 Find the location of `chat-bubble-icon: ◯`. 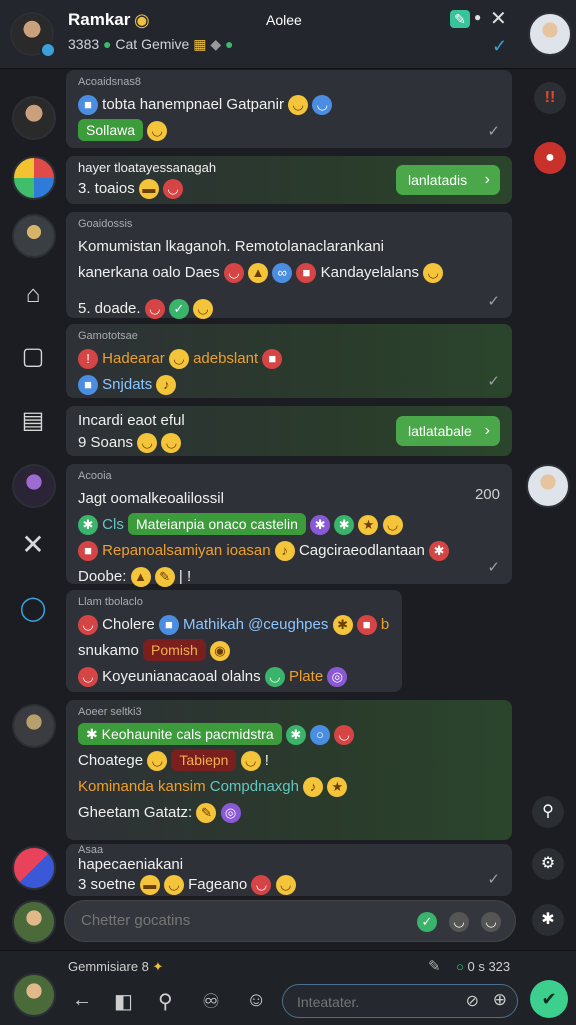

chat-bubble-icon: ◯ is located at coordinates (33, 609).